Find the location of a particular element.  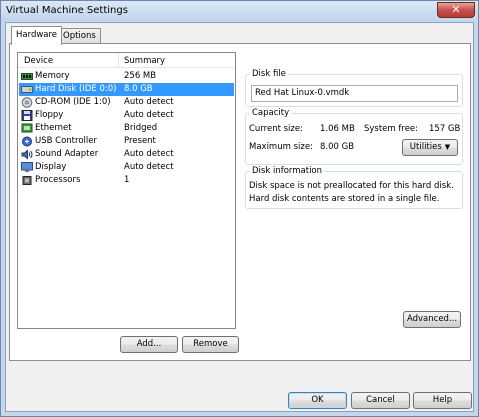

tab-hardware: Hardware is located at coordinates (37, 35).